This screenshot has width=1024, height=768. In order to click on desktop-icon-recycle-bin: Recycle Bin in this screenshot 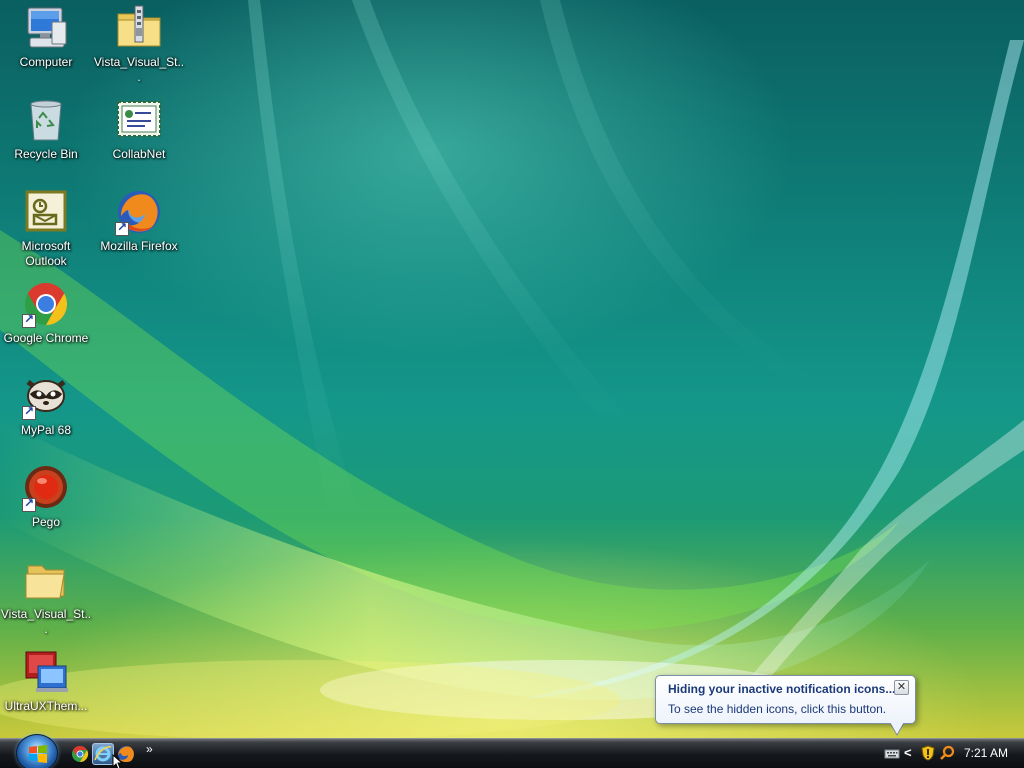, I will do `click(46, 129)`.